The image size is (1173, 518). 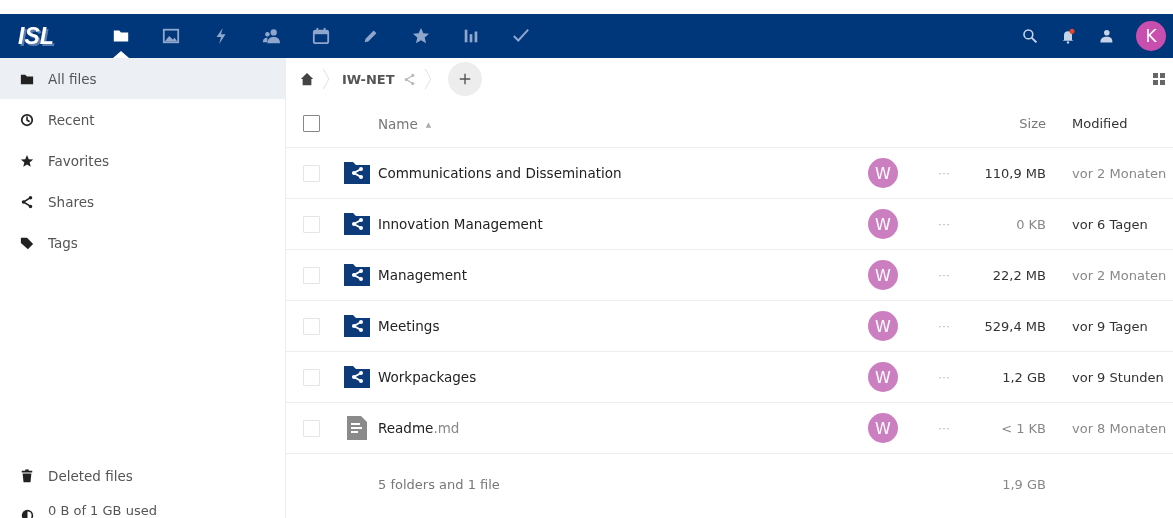 I want to click on deleted-files-item: Deleted files, so click(x=142, y=475).